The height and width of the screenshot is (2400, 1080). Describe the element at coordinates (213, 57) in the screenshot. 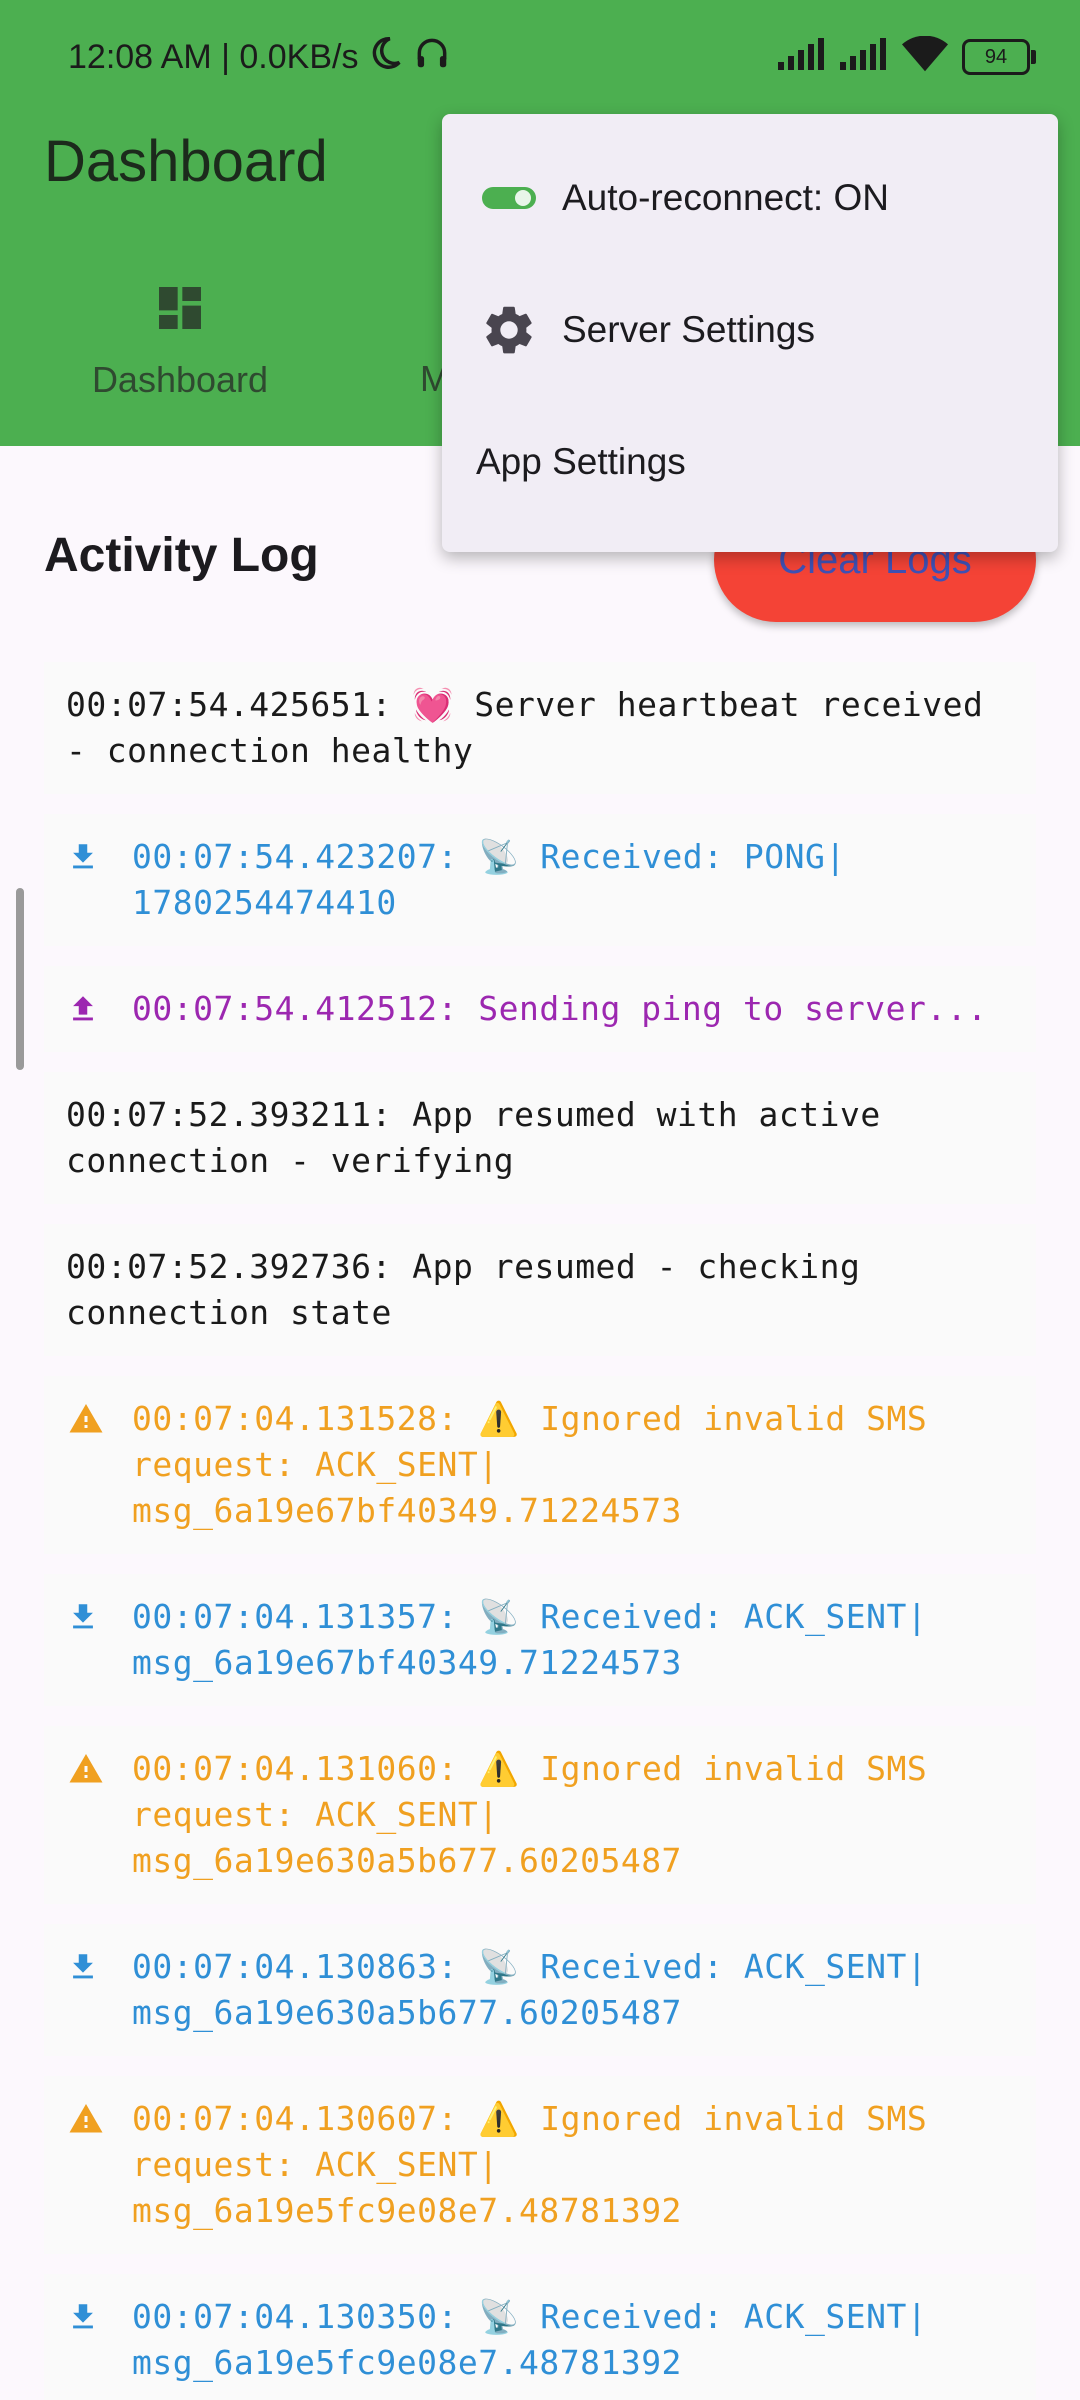

I see `status-time: 12:08 AM | 0.0KB/s` at that location.